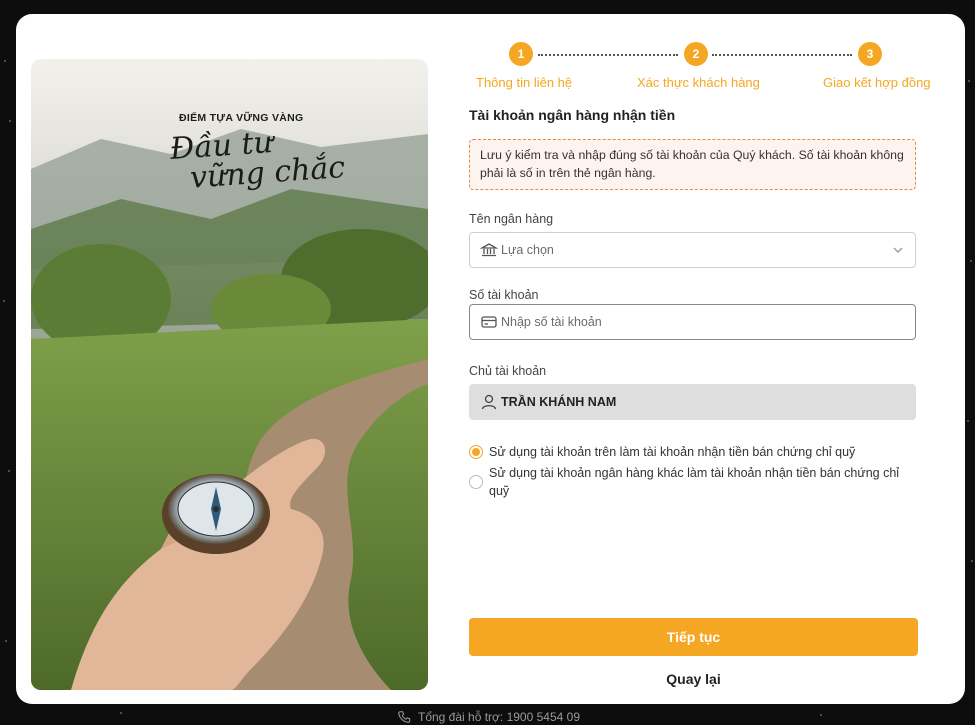 This screenshot has height=725, width=975. I want to click on step-3-number: 3, so click(870, 54).